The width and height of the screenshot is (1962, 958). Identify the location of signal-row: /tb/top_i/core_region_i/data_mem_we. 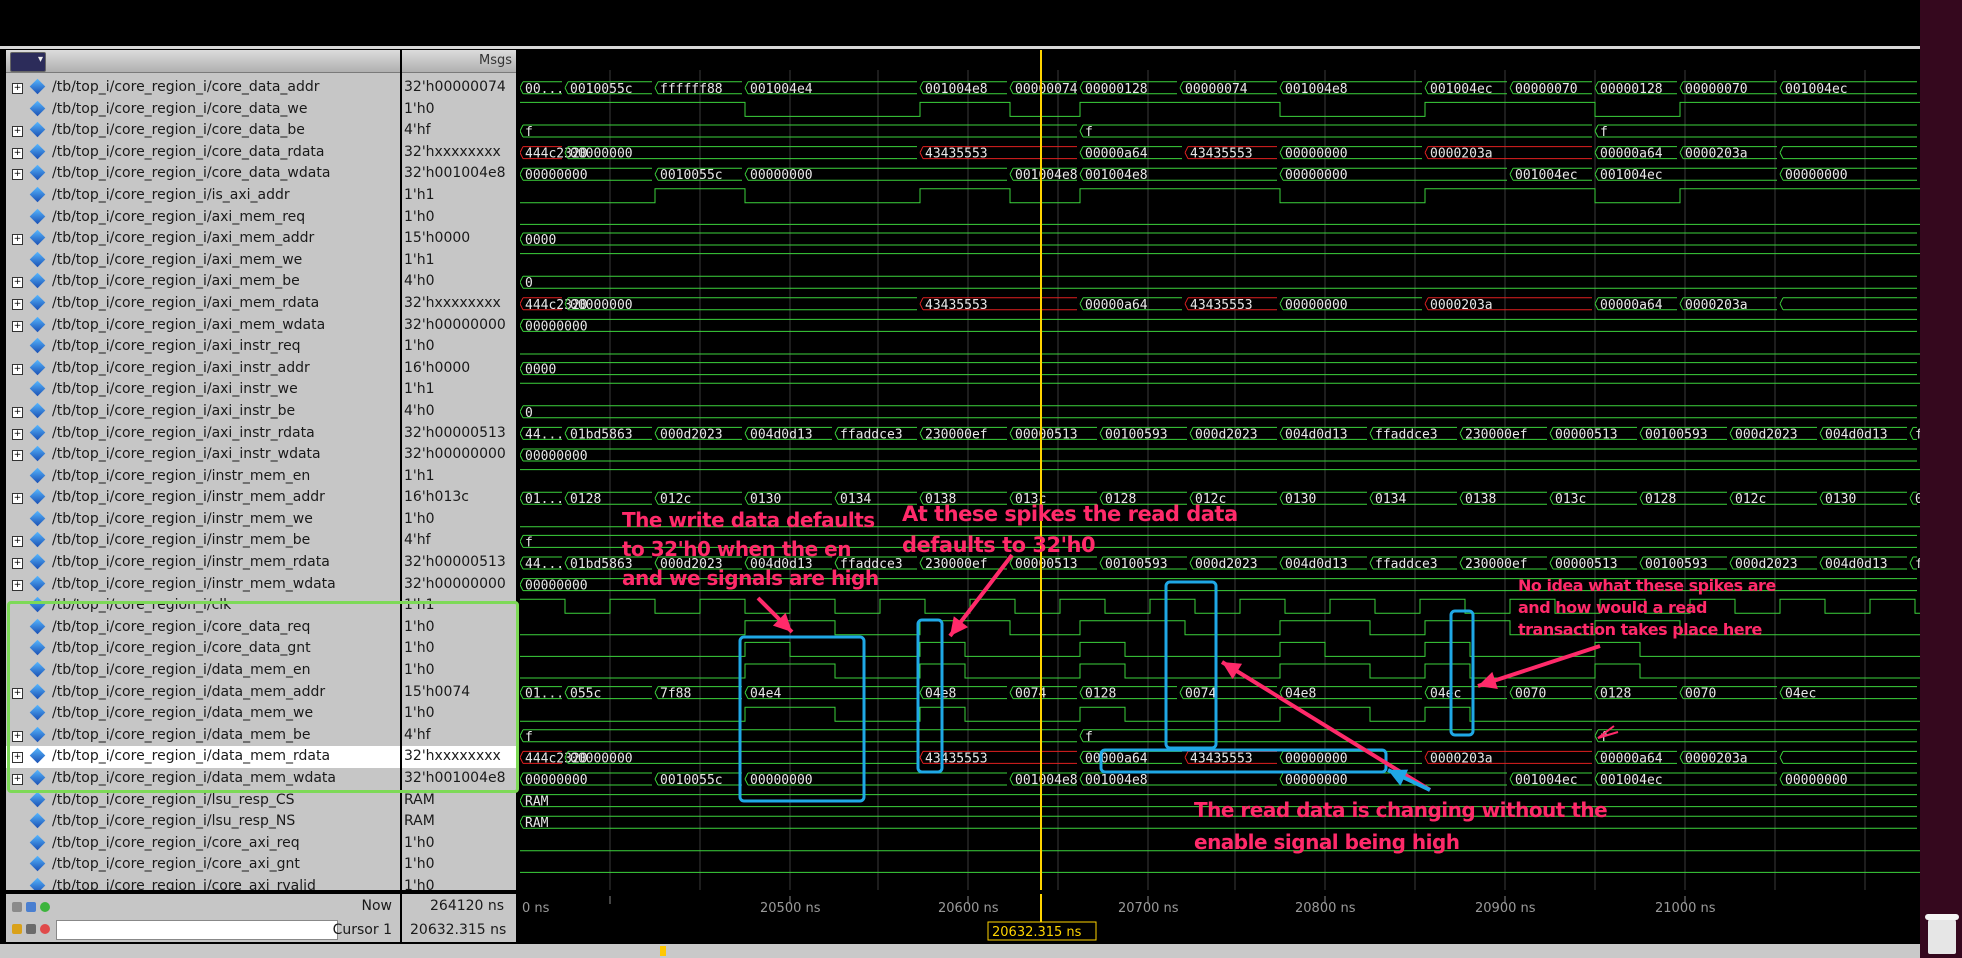
(203, 714).